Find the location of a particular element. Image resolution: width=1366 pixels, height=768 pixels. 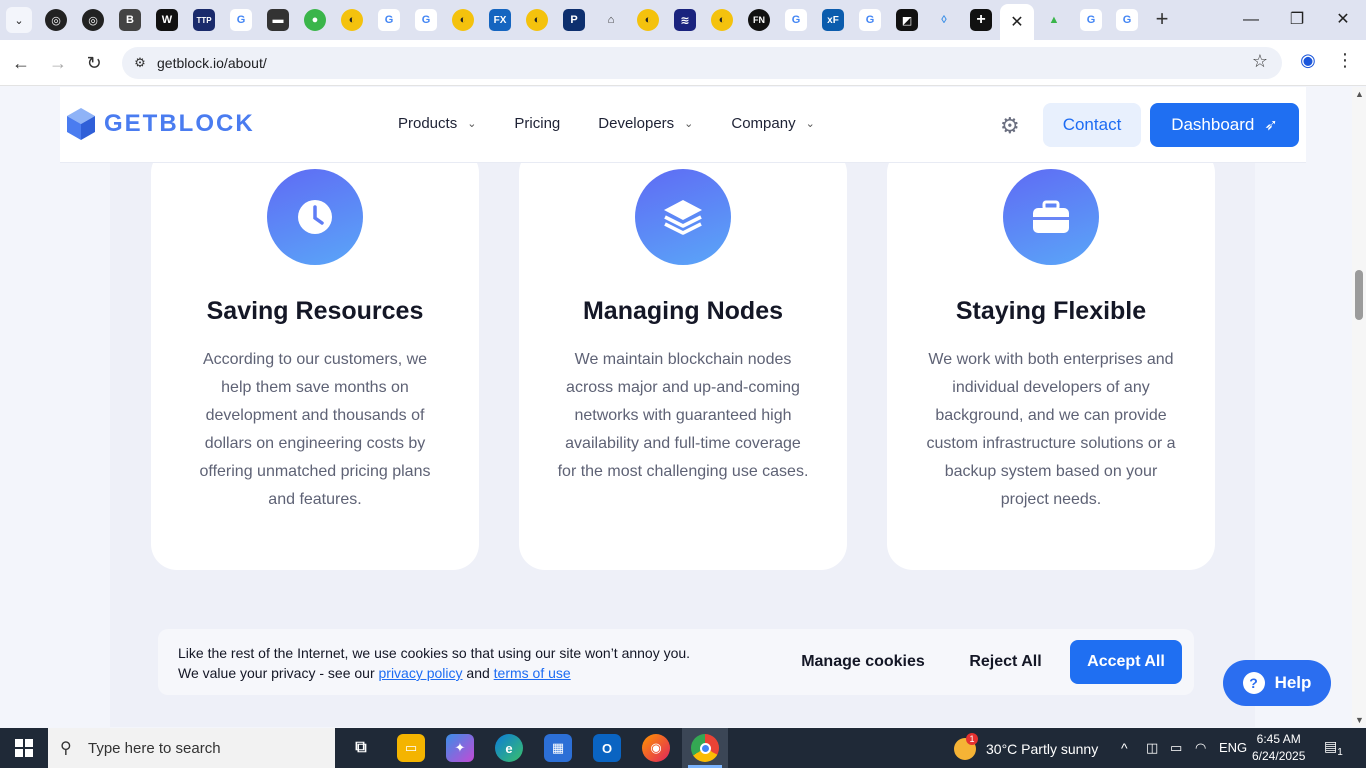

tab-favicon-4: W is located at coordinates (167, 20).